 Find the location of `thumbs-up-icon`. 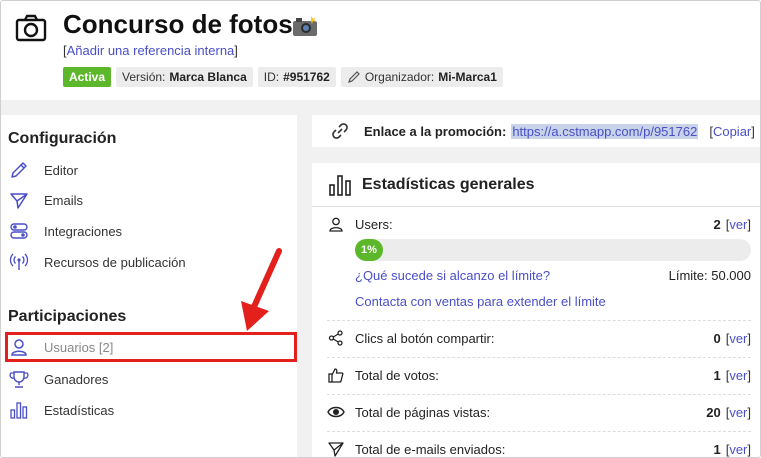

thumbs-up-icon is located at coordinates (336, 375).